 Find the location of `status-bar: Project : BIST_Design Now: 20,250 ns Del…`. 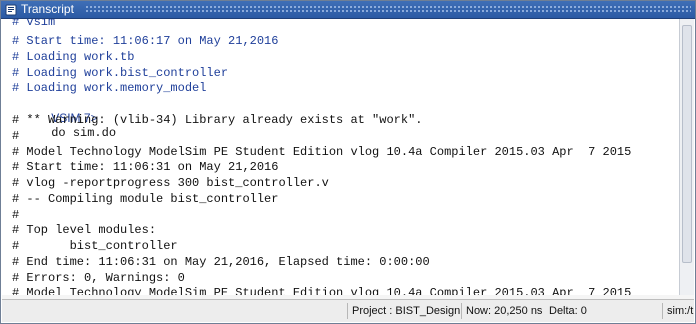

status-bar: Project : BIST_Design Now: 20,250 ns Del… is located at coordinates (348, 310).